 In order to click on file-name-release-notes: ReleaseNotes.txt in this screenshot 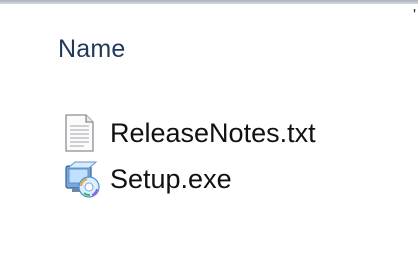, I will do `click(213, 133)`.